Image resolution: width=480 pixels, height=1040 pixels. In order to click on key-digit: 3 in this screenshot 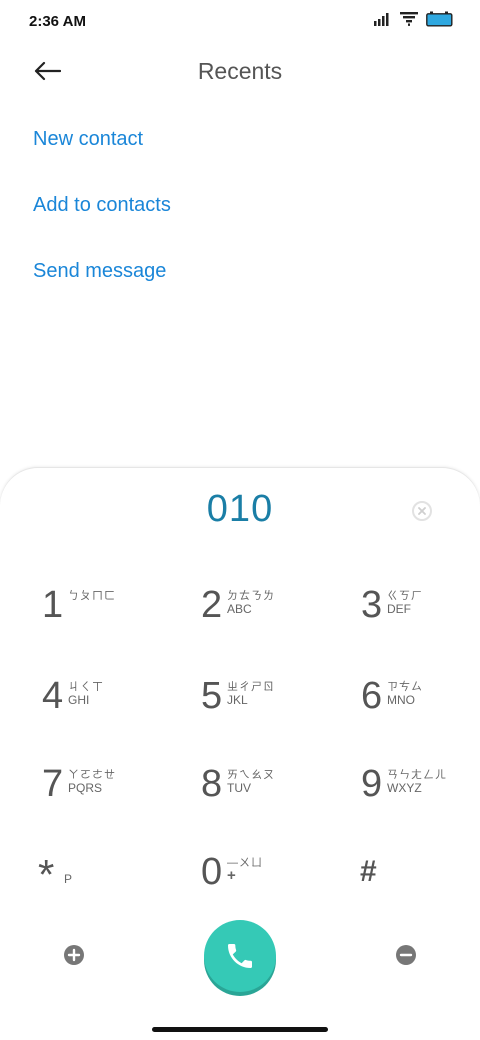, I will do `click(372, 605)`.